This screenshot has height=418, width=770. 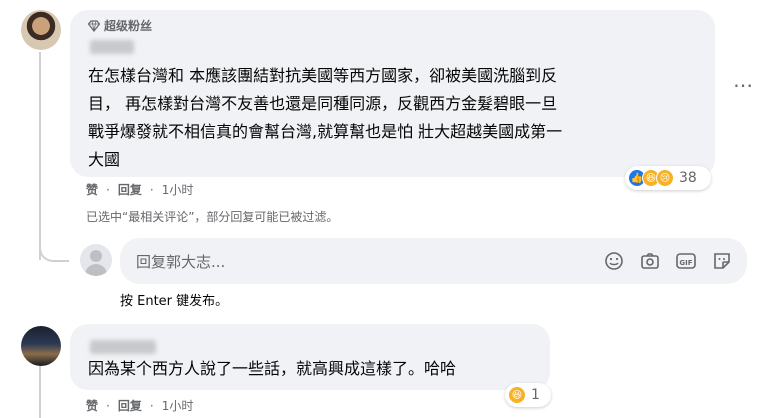 I want to click on enter-hint: 按 Enter 键发布。, so click(x=174, y=301).